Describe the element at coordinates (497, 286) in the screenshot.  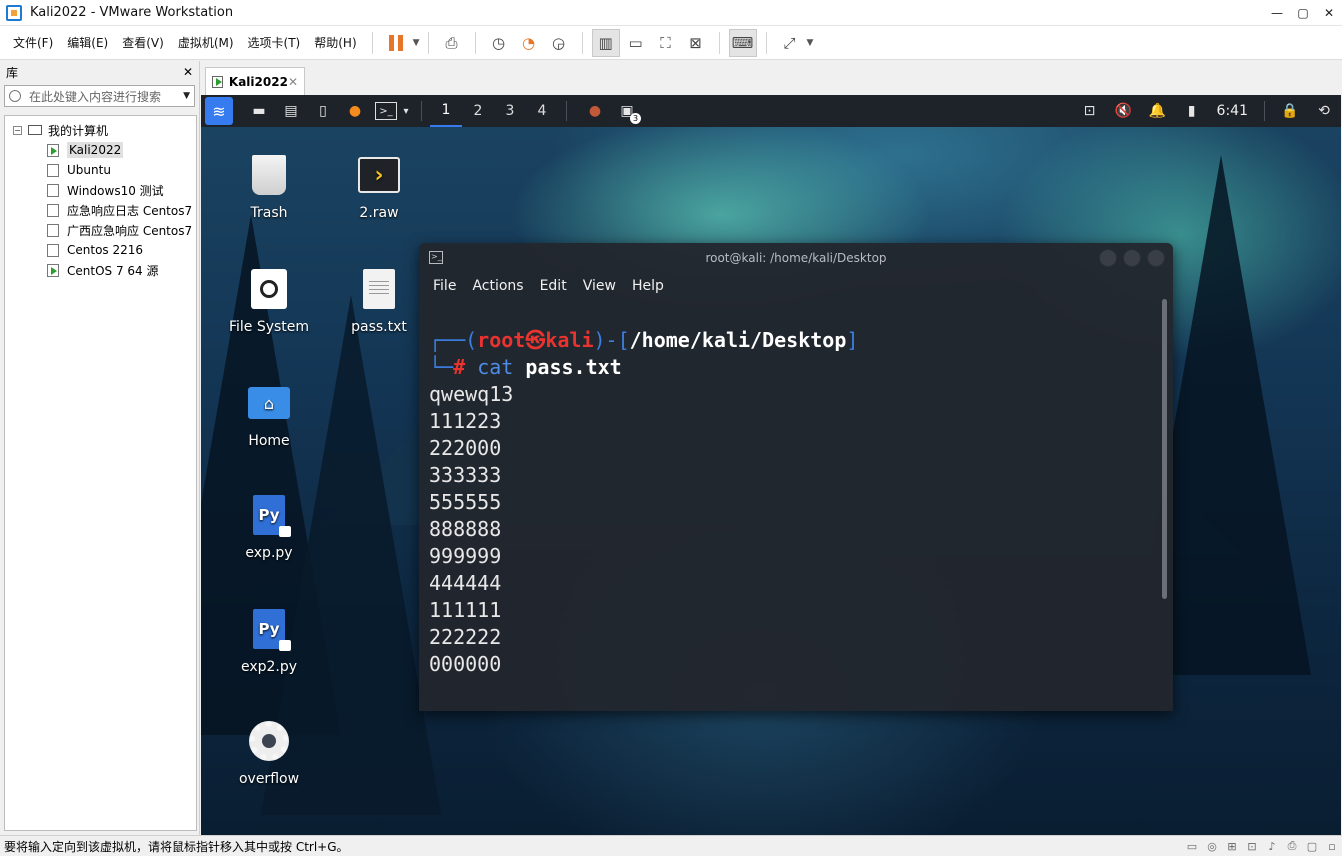
I see `terminal-menu-actions: Actions` at that location.